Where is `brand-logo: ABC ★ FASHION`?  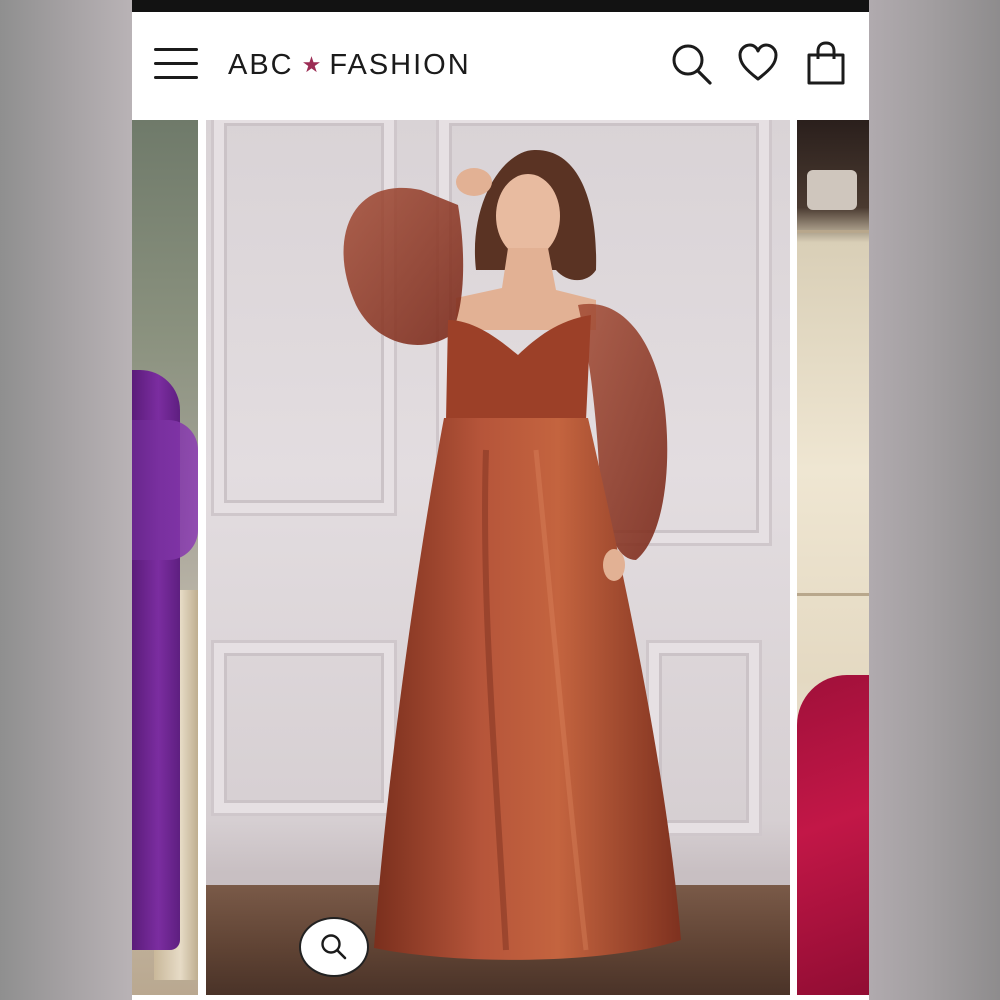
brand-logo: ABC ★ FASHION is located at coordinates (349, 65).